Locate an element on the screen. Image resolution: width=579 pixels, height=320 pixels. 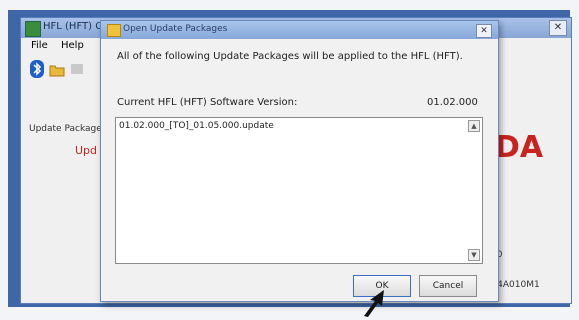
folder-icon is located at coordinates (114, 30).